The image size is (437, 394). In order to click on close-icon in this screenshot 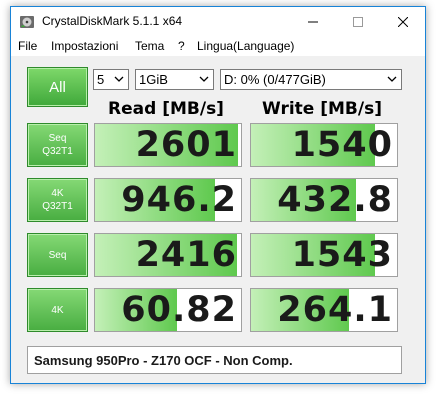, I will do `click(402, 21)`.